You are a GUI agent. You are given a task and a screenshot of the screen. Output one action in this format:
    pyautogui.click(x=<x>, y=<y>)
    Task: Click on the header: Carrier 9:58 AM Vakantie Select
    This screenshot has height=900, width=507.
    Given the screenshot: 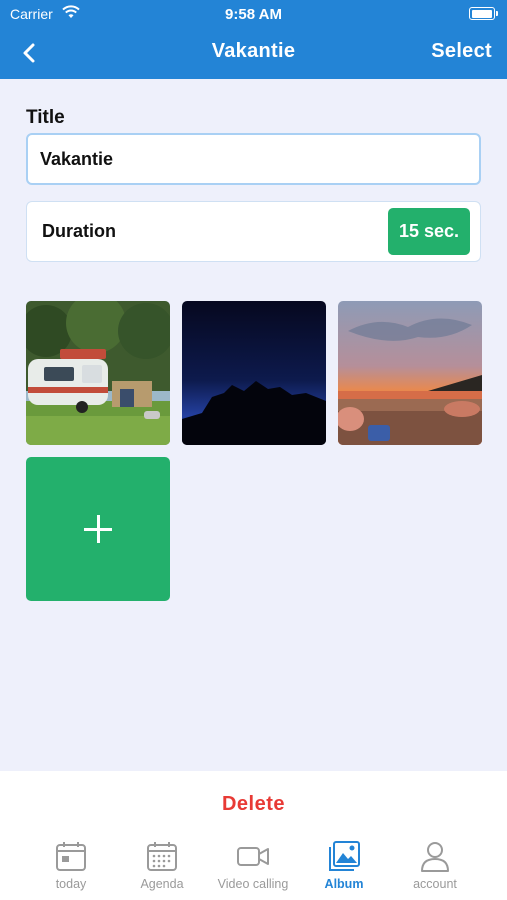 What is the action you would take?
    pyautogui.click(x=253, y=39)
    